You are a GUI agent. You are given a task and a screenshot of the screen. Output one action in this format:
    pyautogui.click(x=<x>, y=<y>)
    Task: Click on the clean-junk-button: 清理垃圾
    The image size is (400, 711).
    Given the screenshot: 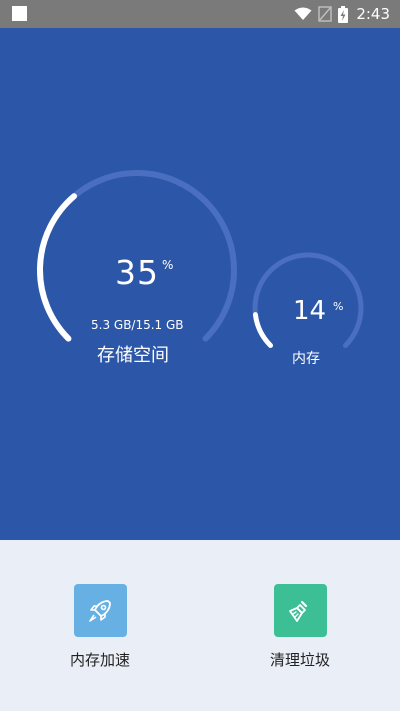 What is the action you would take?
    pyautogui.click(x=300, y=627)
    